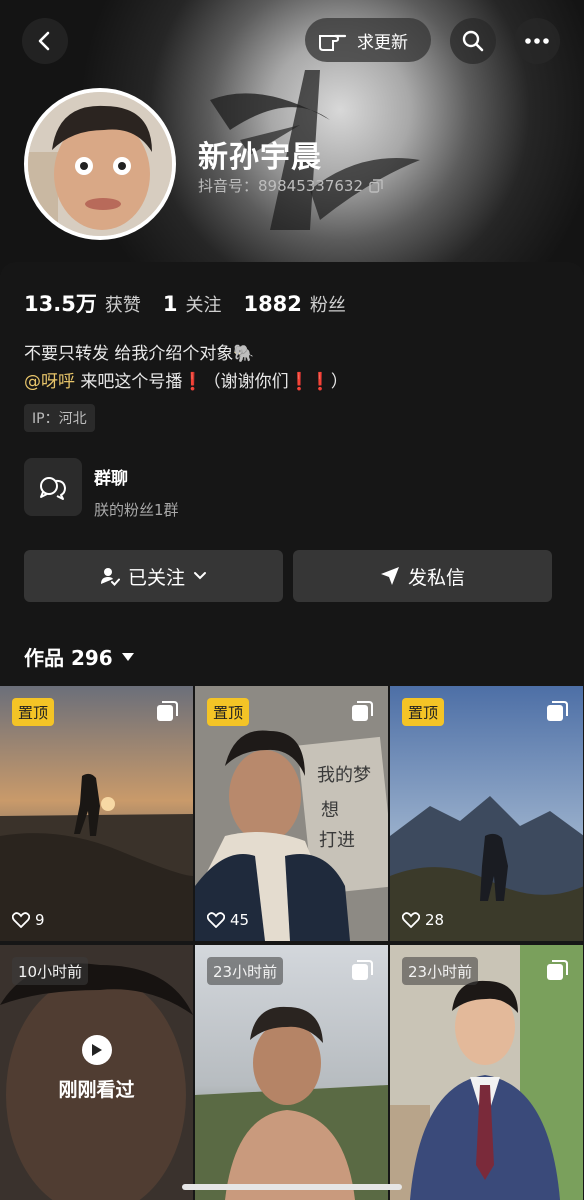 The width and height of the screenshot is (584, 1200). Describe the element at coordinates (288, 576) in the screenshot. I see `action-buttons: 已关注 发私信` at that location.